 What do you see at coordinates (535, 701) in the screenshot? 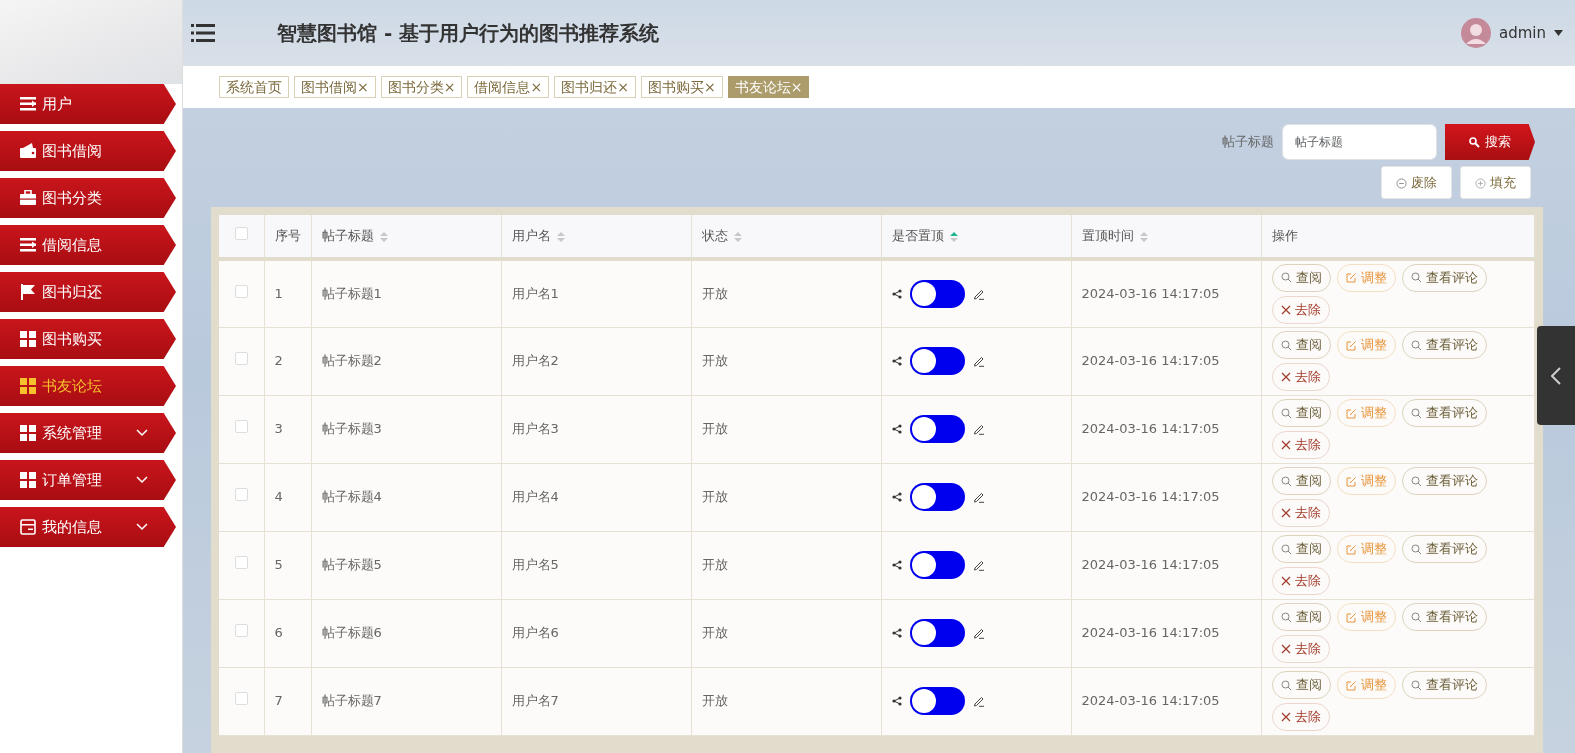
I see `table-cell: 用户名7` at bounding box center [535, 701].